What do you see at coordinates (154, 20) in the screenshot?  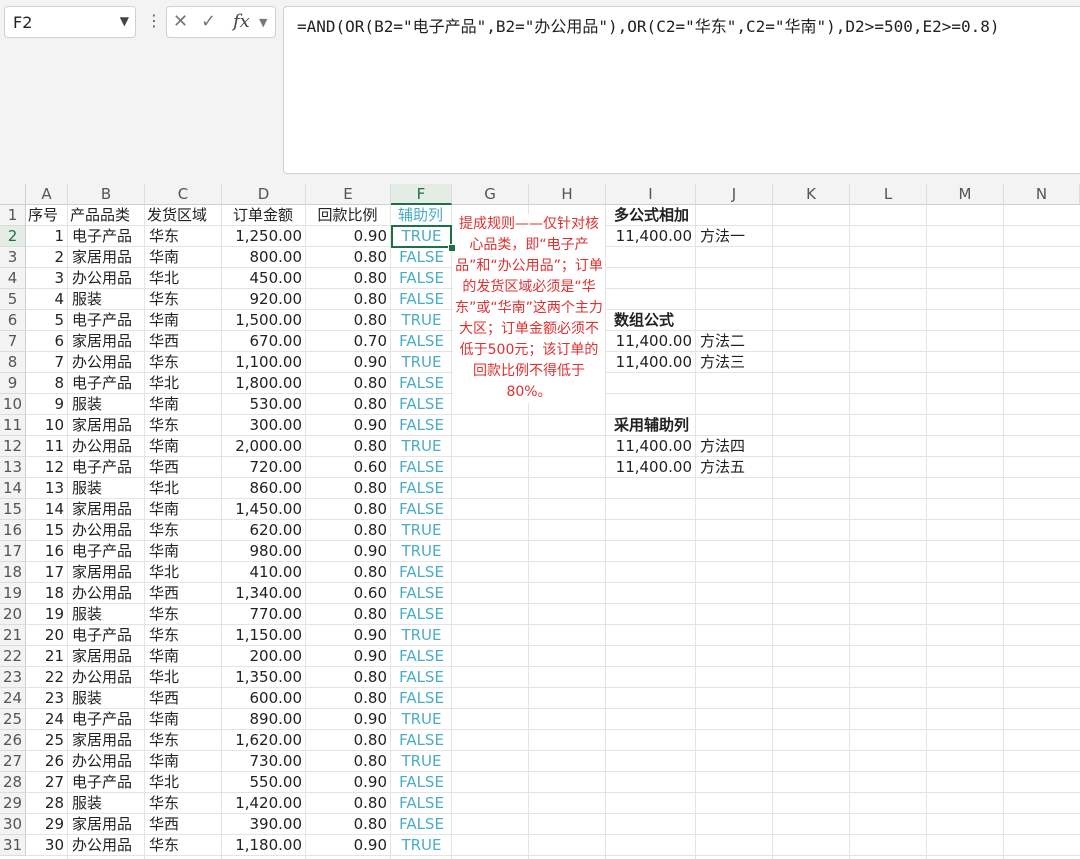 I see `more-vertical-icon: ⋮` at bounding box center [154, 20].